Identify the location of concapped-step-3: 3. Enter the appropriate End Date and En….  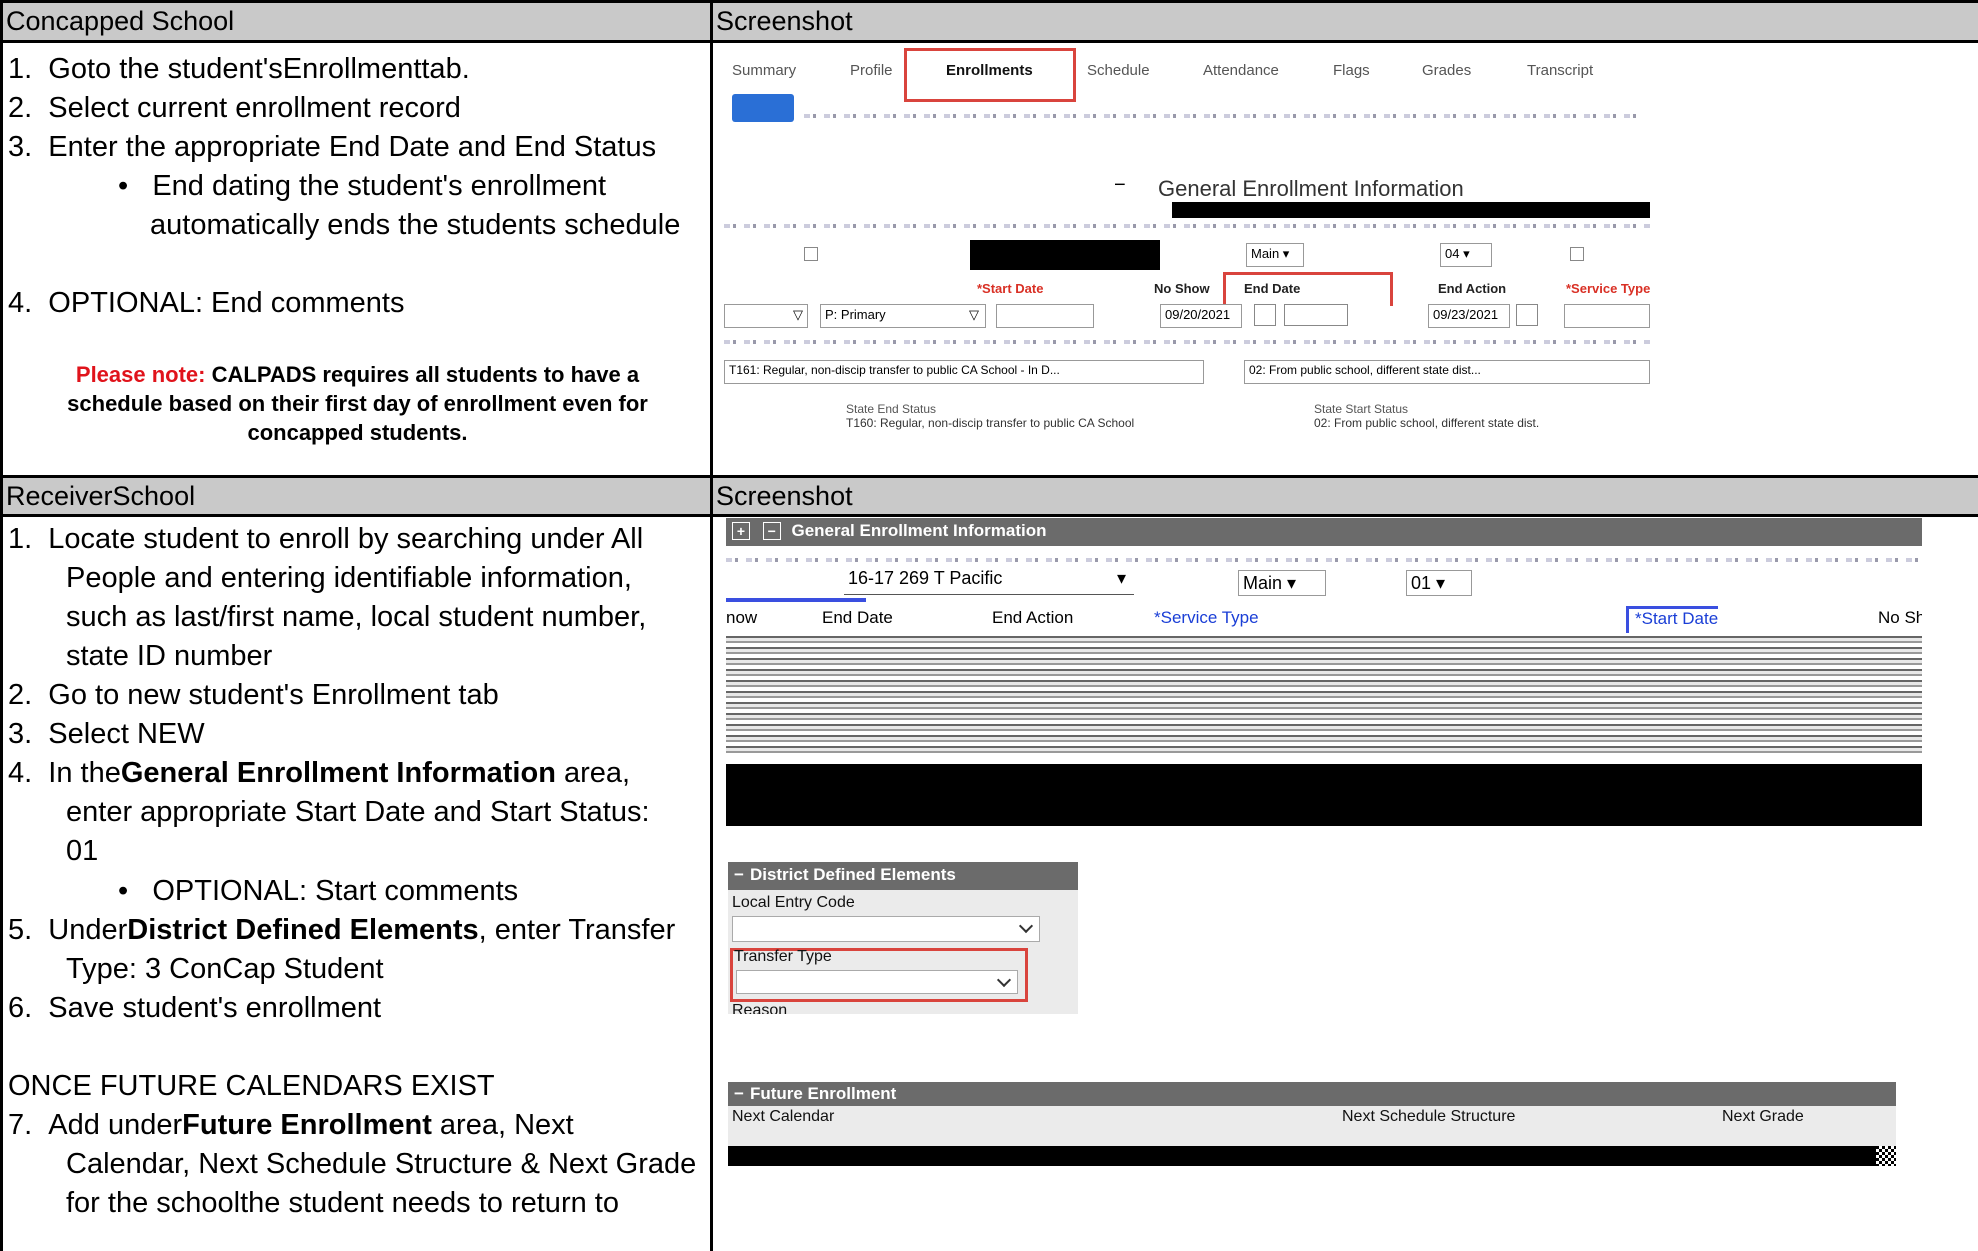
(332, 147).